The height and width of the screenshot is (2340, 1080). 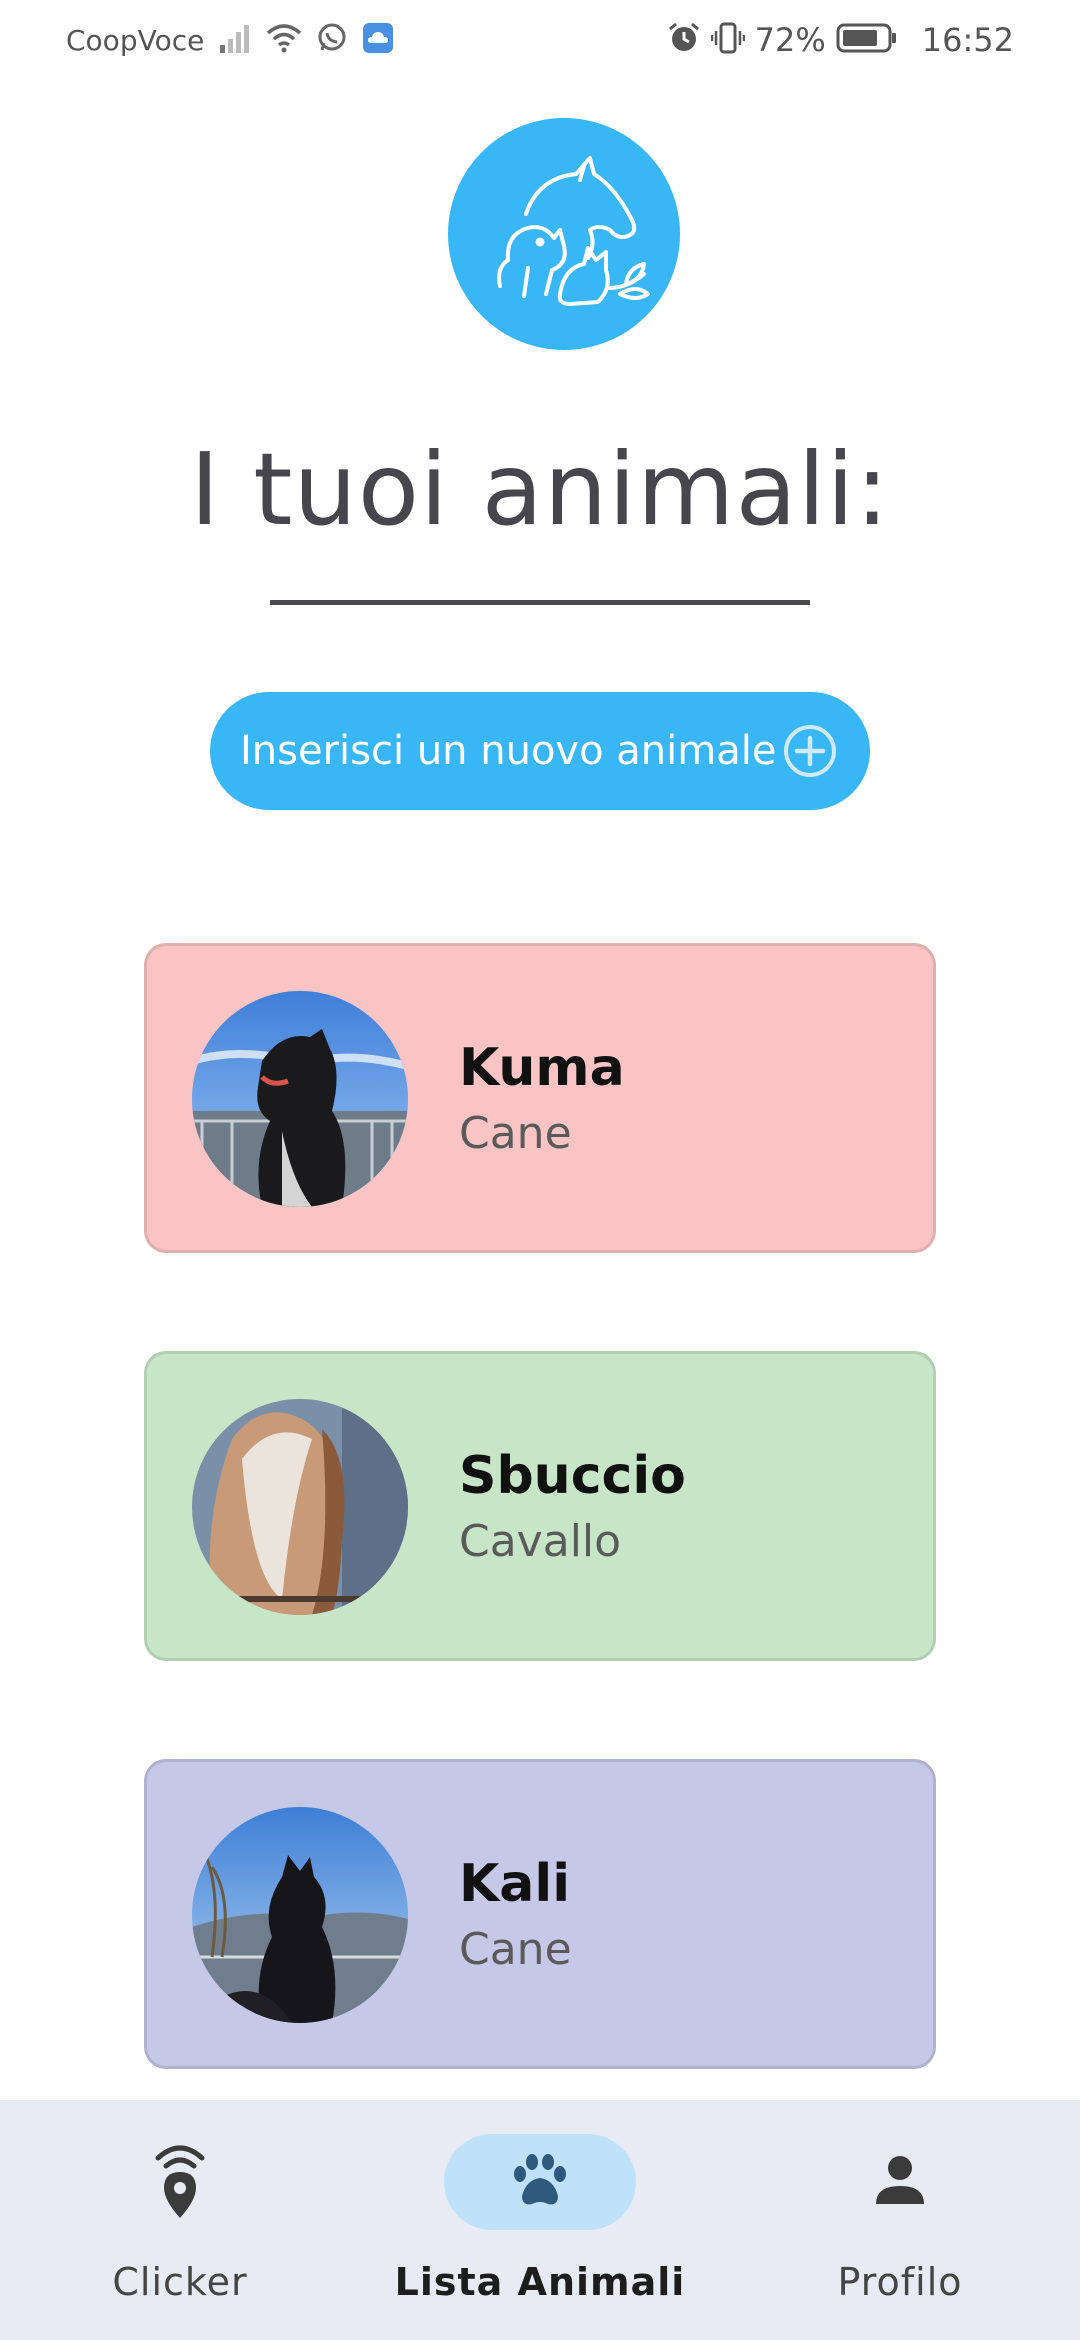 I want to click on nav-label-profilo: Profilo, so click(x=900, y=2282).